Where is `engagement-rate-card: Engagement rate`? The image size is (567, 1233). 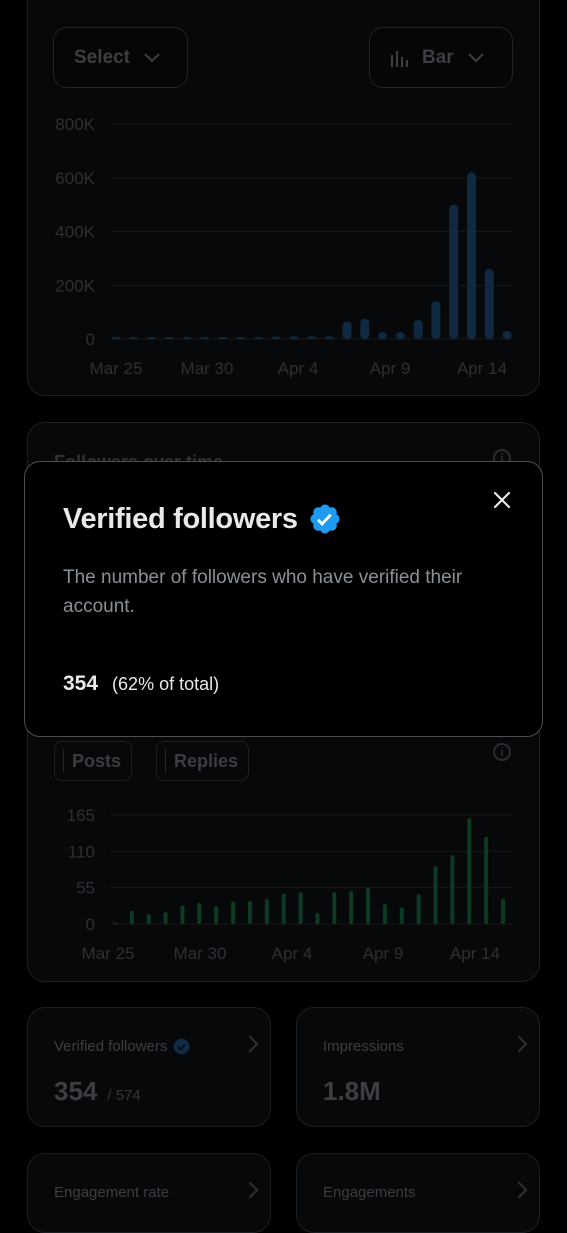 engagement-rate-card: Engagement rate is located at coordinates (149, 1193).